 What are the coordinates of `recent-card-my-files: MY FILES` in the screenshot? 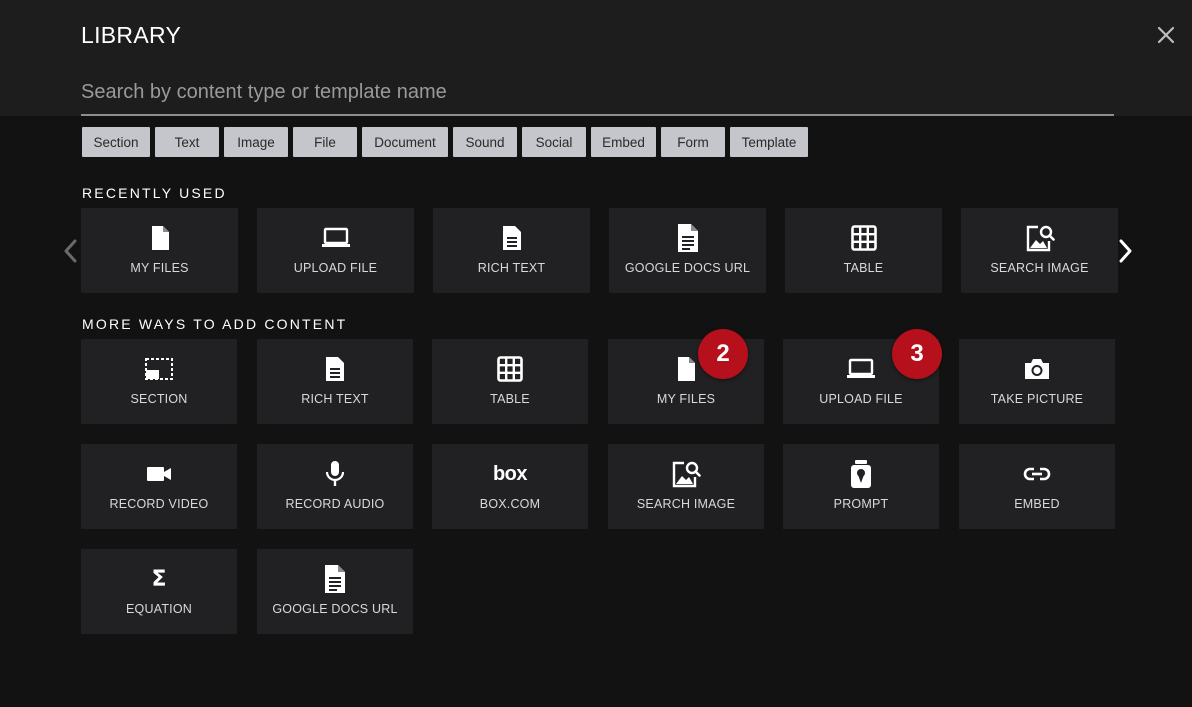 It's located at (159, 250).